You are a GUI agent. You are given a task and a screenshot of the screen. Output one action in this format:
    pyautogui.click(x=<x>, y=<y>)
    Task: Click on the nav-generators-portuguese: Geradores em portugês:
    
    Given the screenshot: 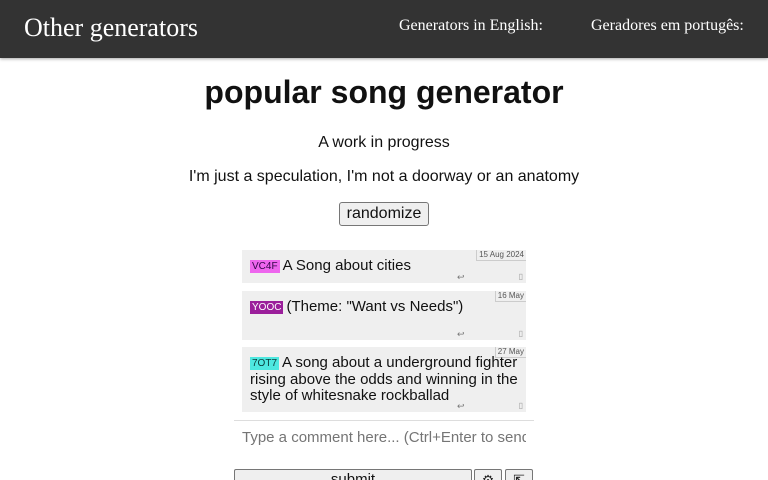 What is the action you would take?
    pyautogui.click(x=667, y=26)
    